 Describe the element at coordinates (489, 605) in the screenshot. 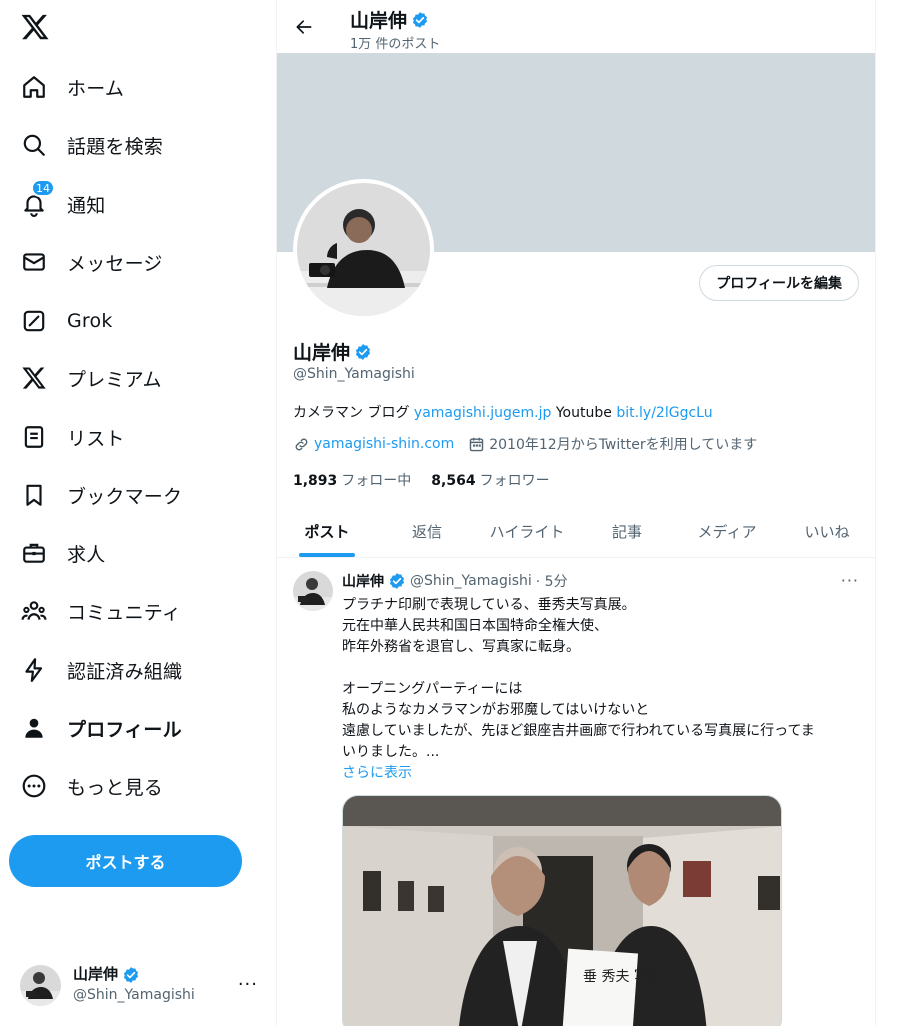

I see `tweet-line: プラチナ印刷で表現している、垂秀夫写真展。` at that location.